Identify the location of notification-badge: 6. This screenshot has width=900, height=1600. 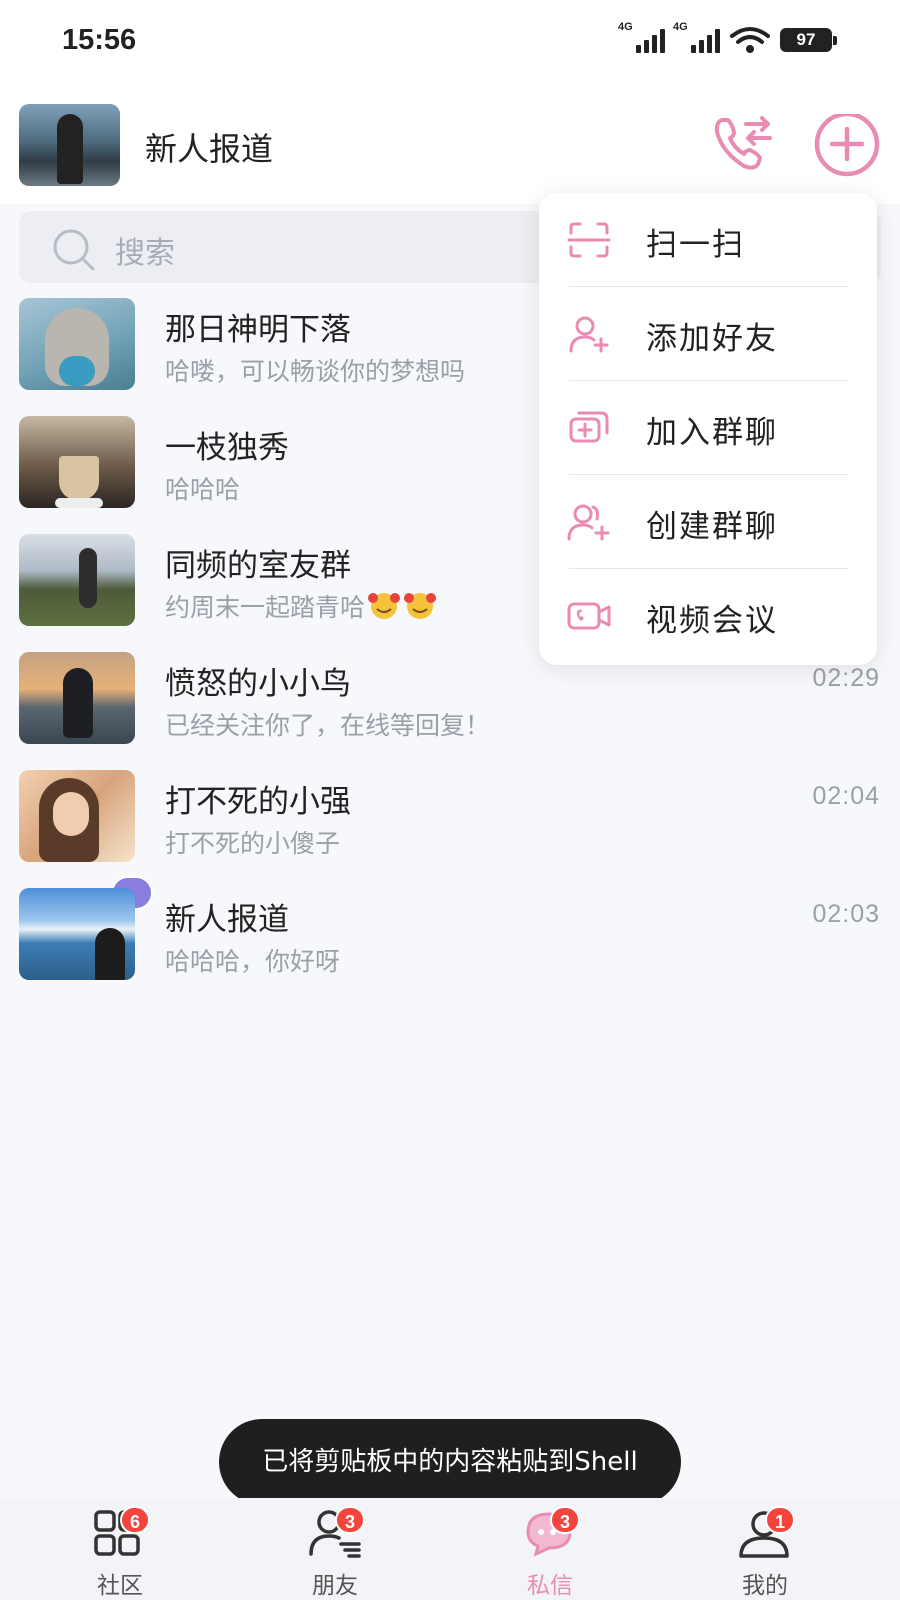
(135, 1520).